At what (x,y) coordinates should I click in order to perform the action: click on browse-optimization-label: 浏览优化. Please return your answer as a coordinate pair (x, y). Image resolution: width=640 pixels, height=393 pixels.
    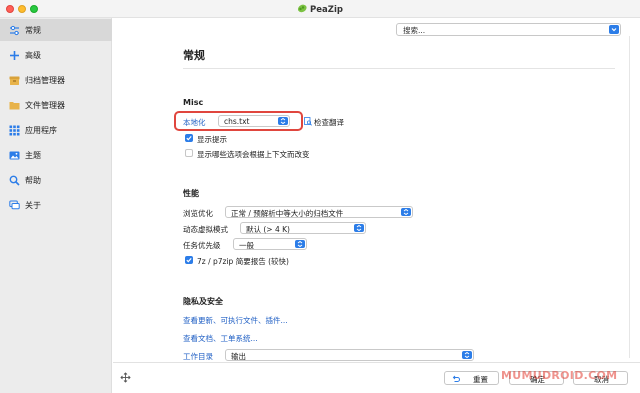
    Looking at the image, I should click on (198, 213).